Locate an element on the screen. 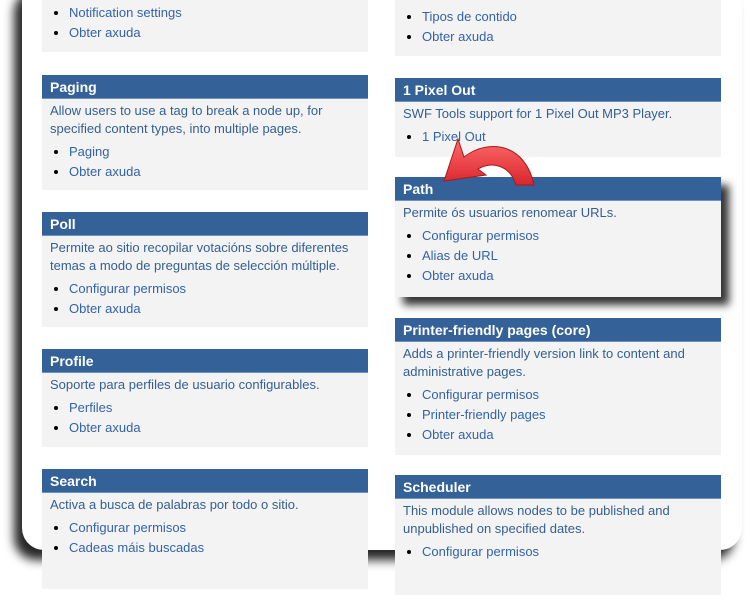 The width and height of the screenshot is (750, 595). module-links: Tipos de contido Obter axuda is located at coordinates (558, 27).